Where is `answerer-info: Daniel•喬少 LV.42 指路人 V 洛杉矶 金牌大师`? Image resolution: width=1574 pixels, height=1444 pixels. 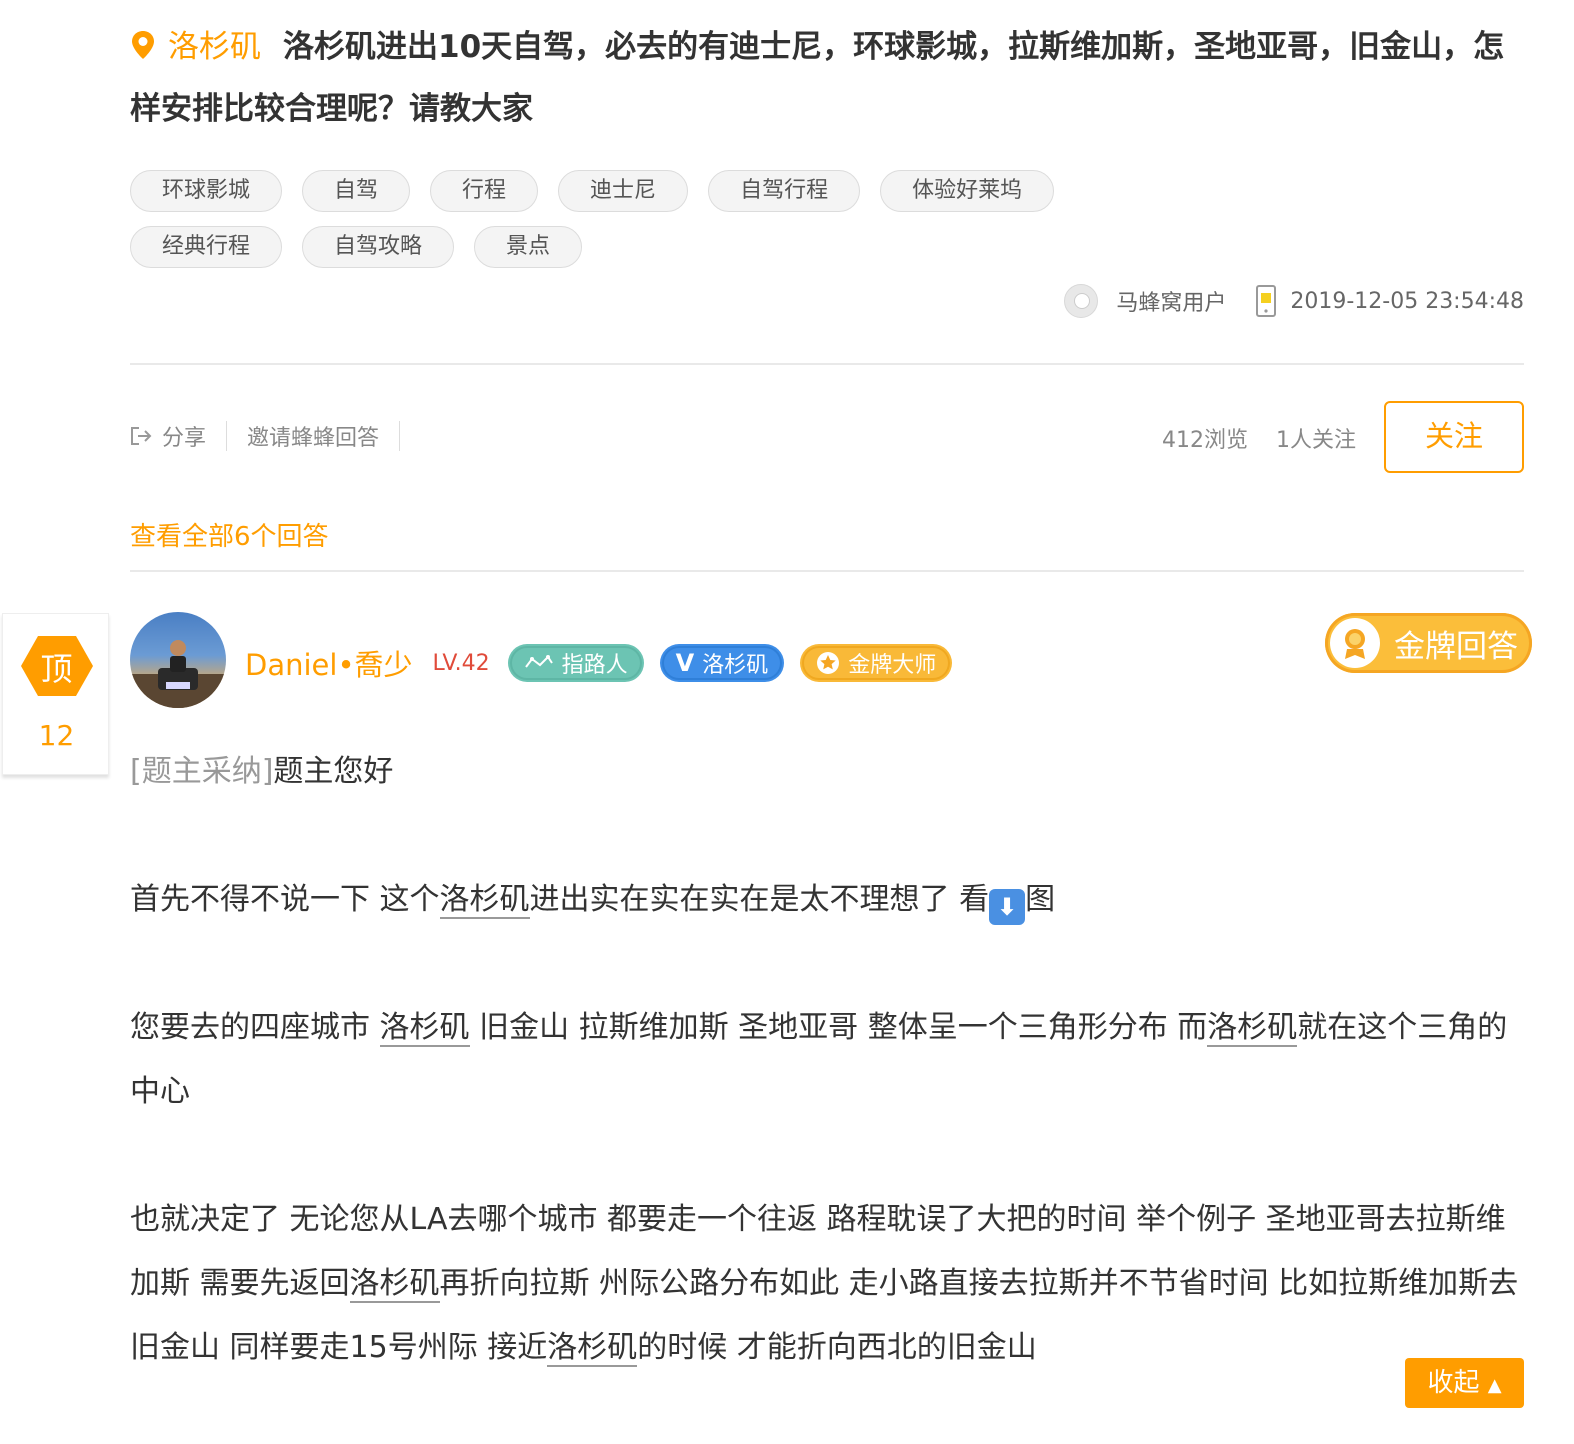 answerer-info: Daniel•喬少 LV.42 指路人 V 洛杉矶 金牌大师 is located at coordinates (606, 663).